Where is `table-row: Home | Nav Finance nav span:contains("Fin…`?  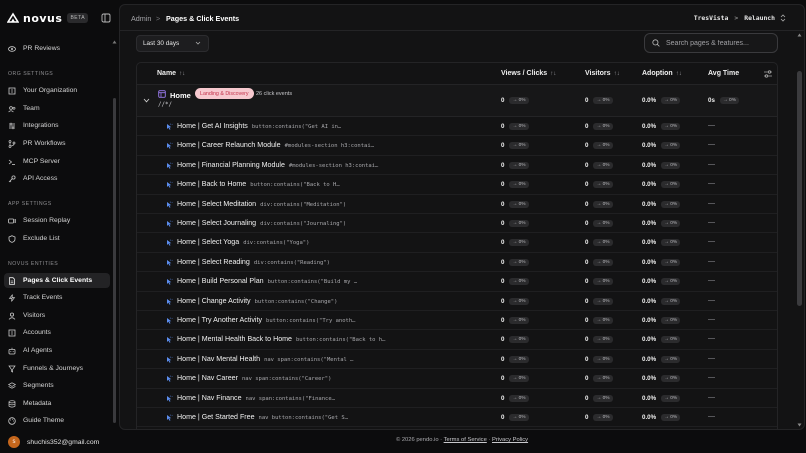
table-row: Home | Nav Finance nav span:contains("Fin… is located at coordinates (457, 398).